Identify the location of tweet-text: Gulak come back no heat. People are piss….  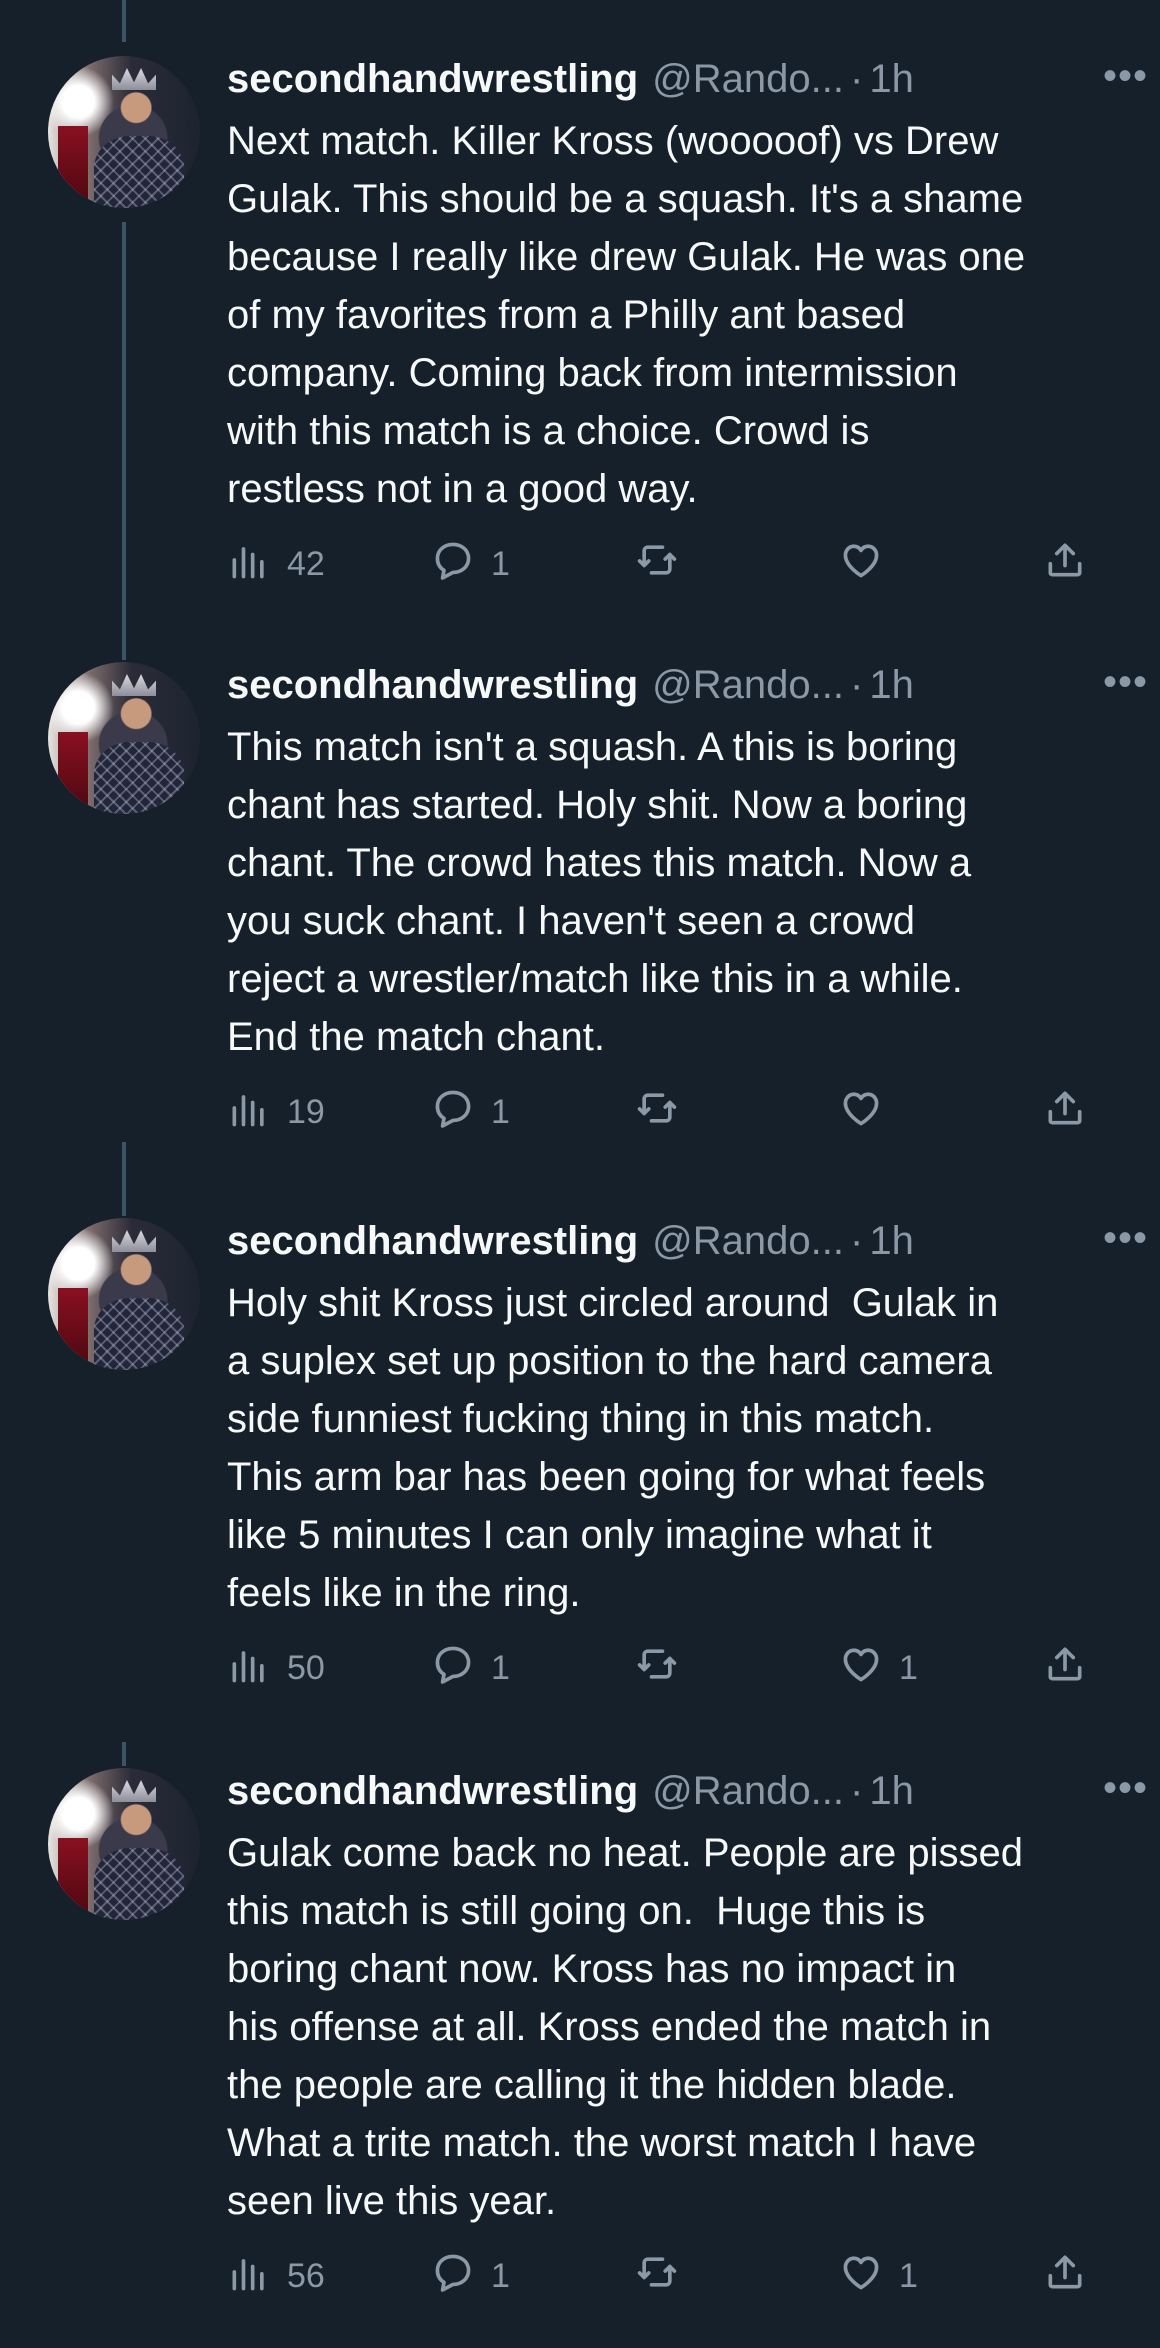
(625, 2027).